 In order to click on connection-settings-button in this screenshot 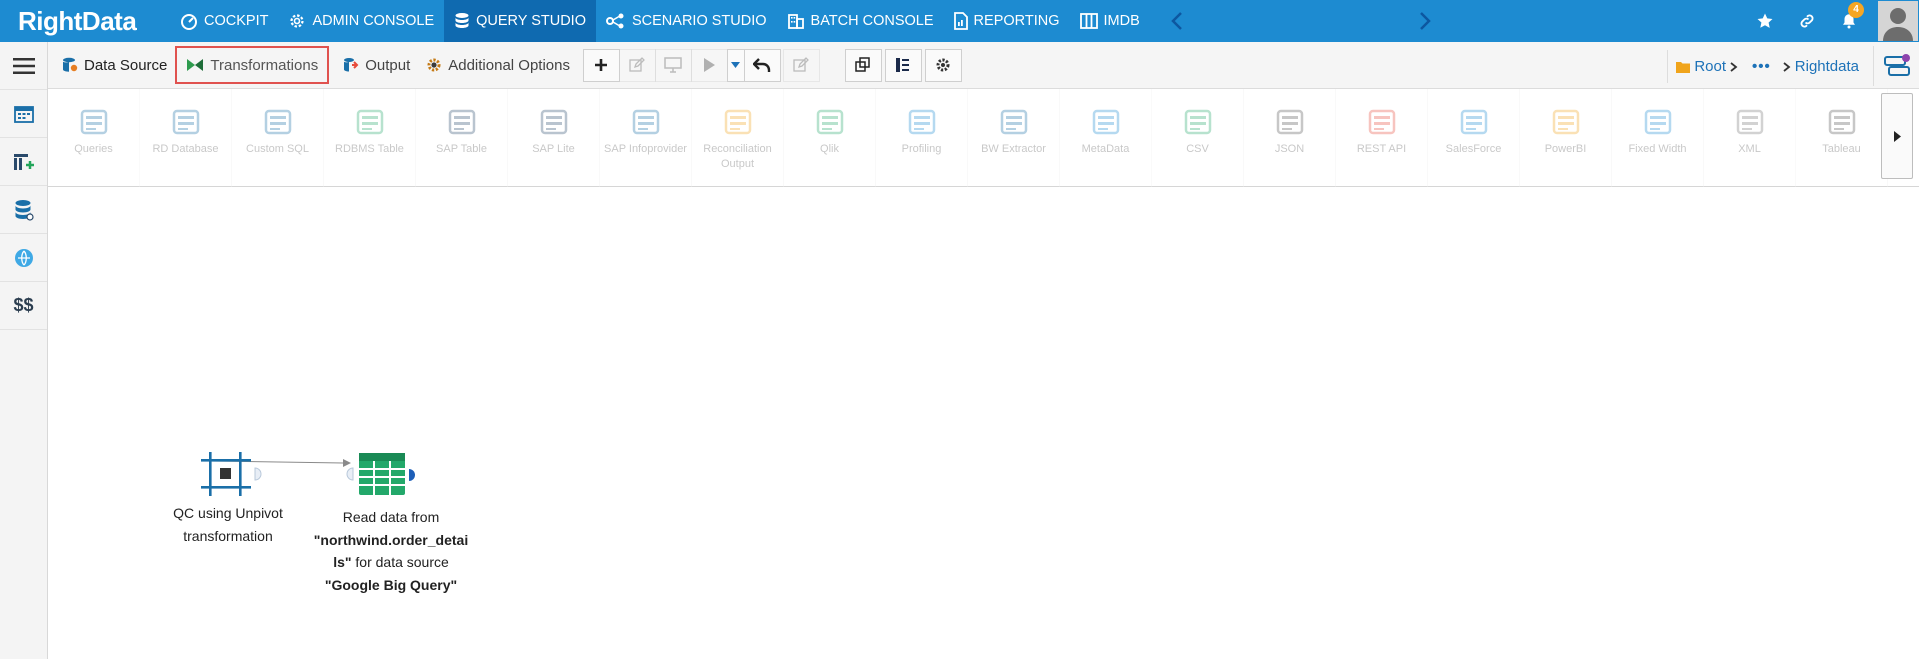, I will do `click(1896, 66)`.